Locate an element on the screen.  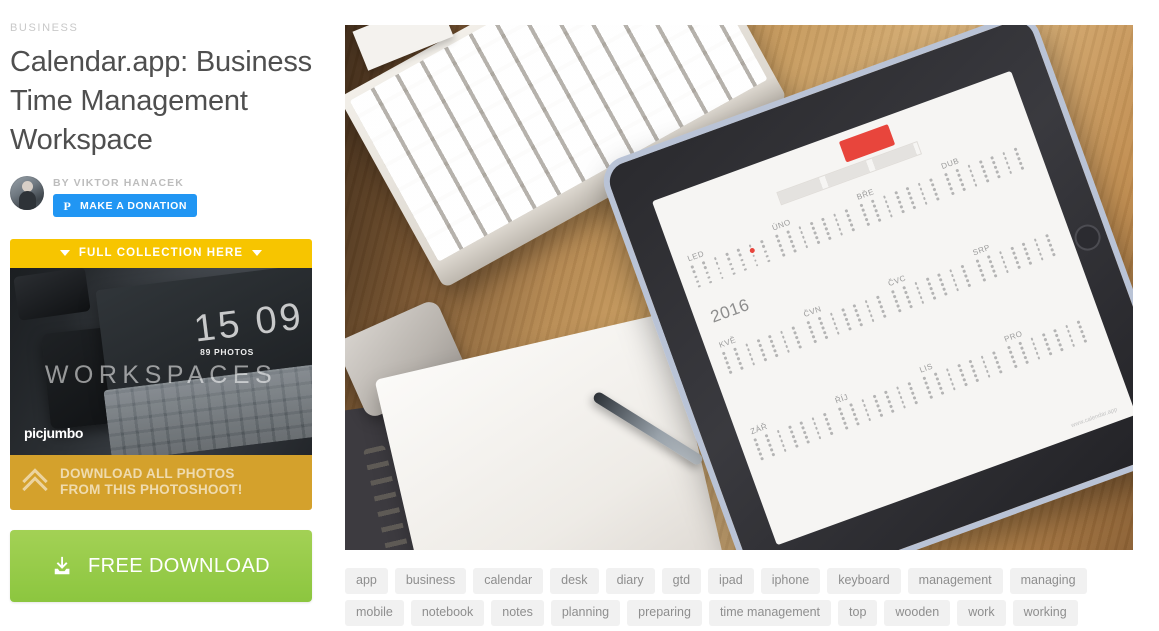
tag-chip: planning is located at coordinates (585, 613).